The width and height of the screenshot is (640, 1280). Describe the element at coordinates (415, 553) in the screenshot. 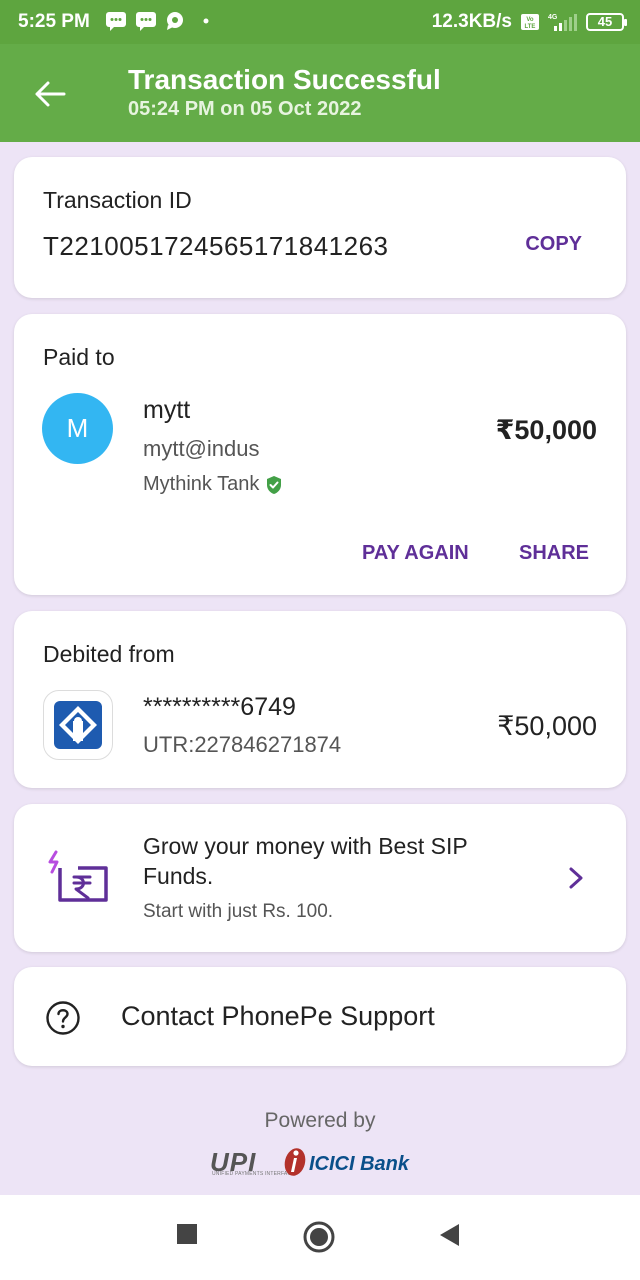

I see `pay-again-button: PAY AGAIN` at that location.